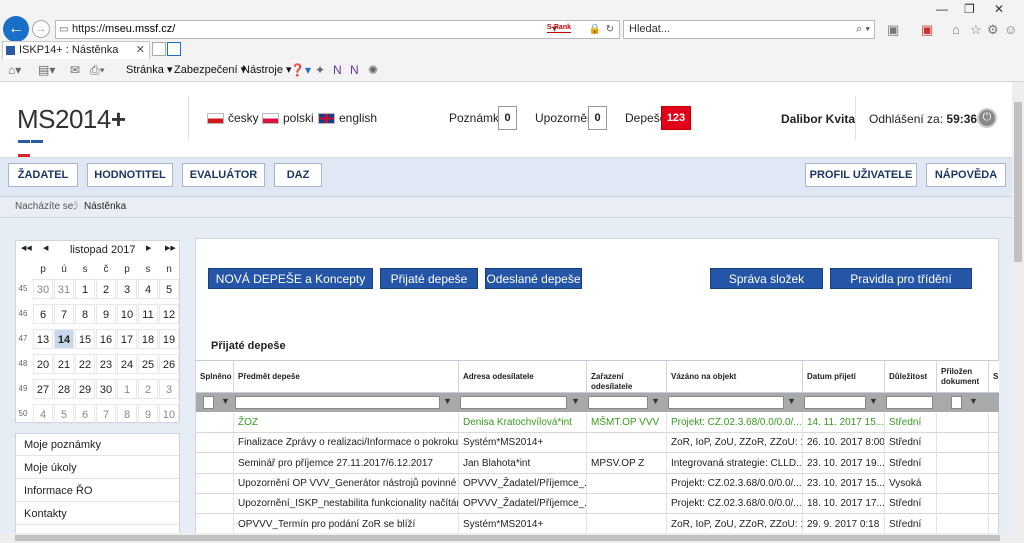  Describe the element at coordinates (148, 339) in the screenshot. I see `calendar-day: 18` at that location.